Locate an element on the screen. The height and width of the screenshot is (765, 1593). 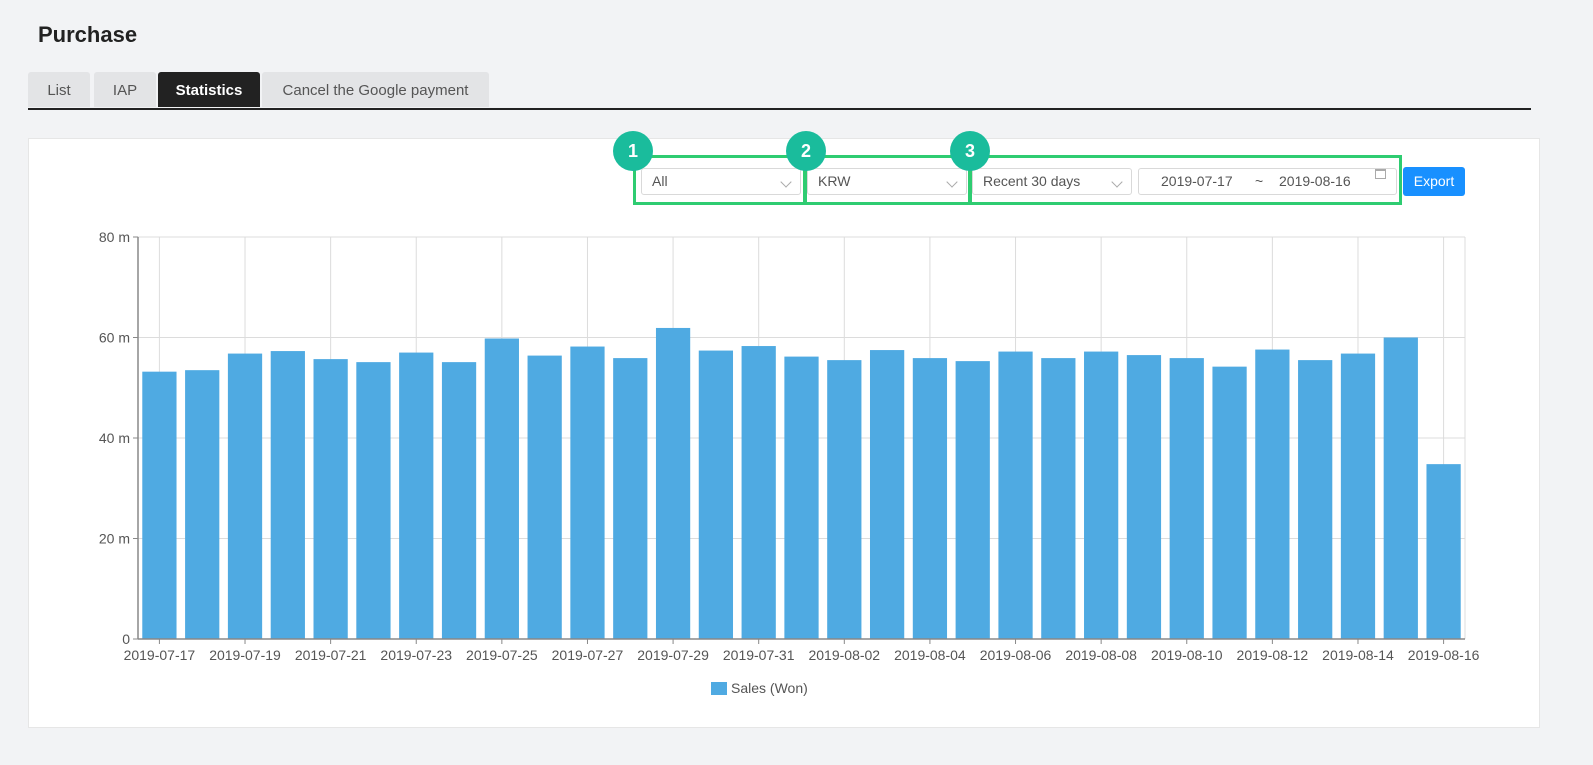
y-tick-label: 0 is located at coordinates (126, 639).